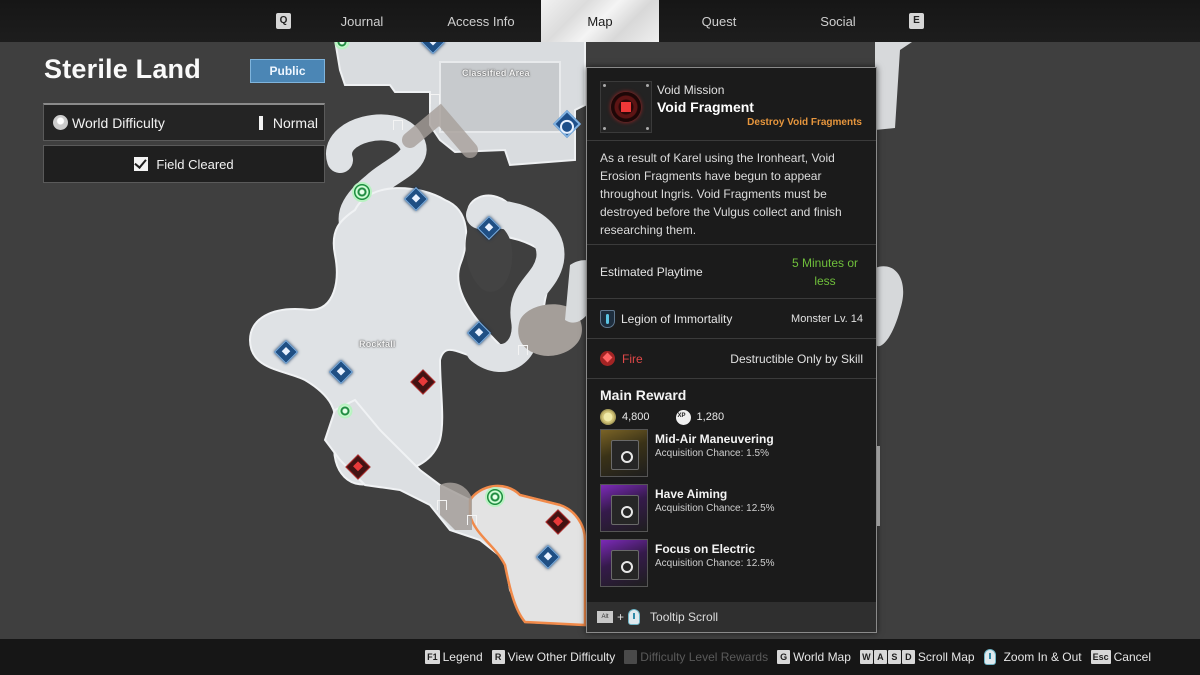  Describe the element at coordinates (916, 21) in the screenshot. I see `next-tab-key: E` at that location.